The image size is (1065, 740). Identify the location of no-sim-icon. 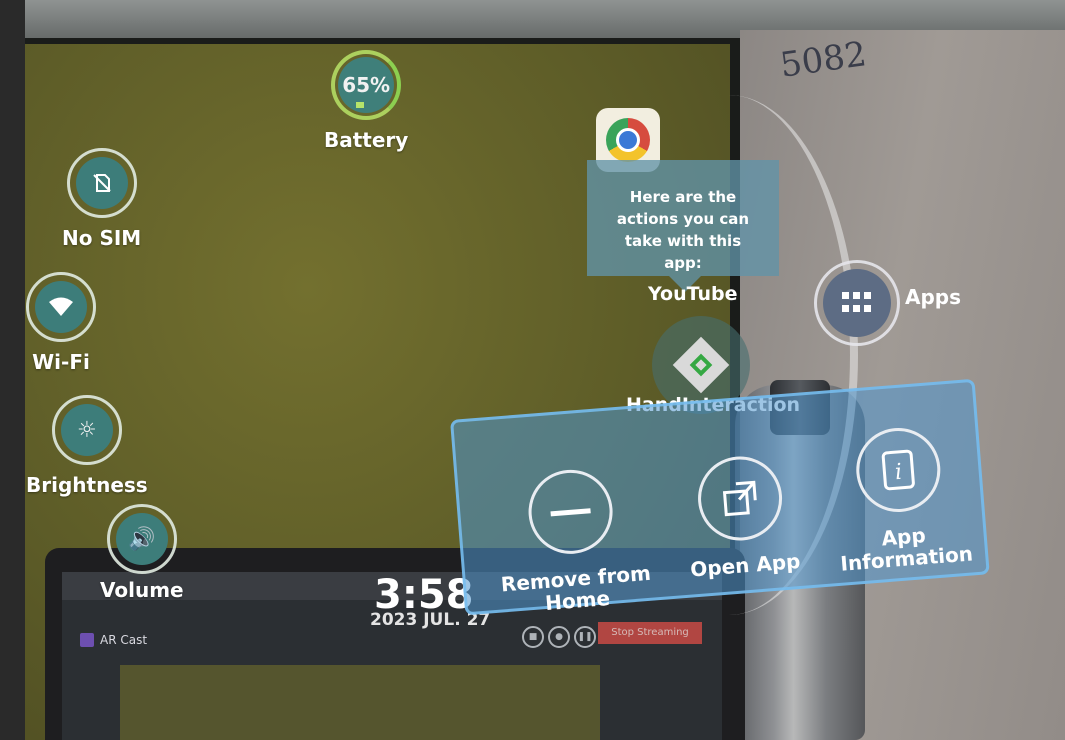
(101, 183).